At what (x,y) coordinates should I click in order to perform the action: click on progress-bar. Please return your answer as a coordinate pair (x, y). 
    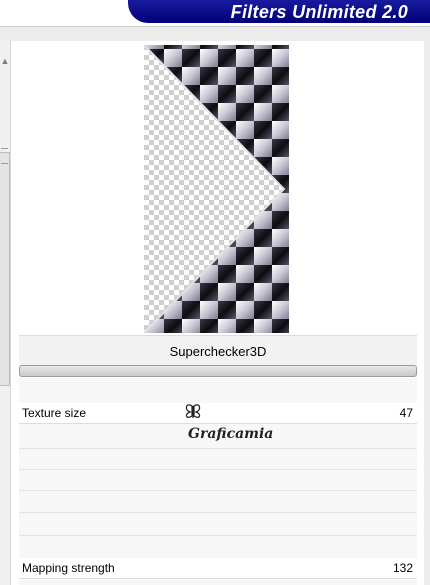
    Looking at the image, I should click on (218, 371).